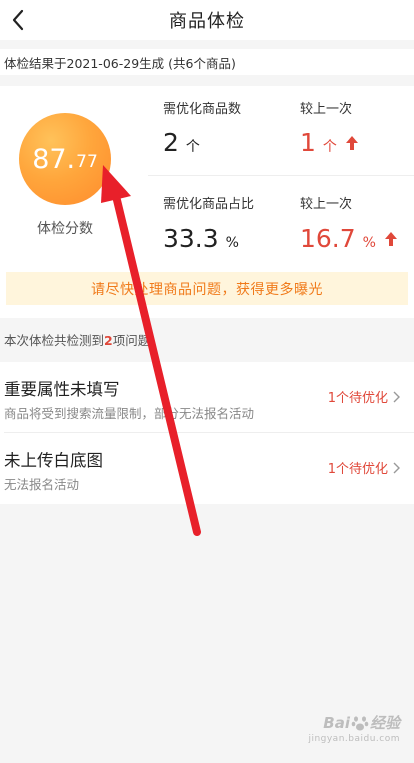 The image size is (414, 763). I want to click on ratio-compare-value: 16.7 %, so click(348, 238).